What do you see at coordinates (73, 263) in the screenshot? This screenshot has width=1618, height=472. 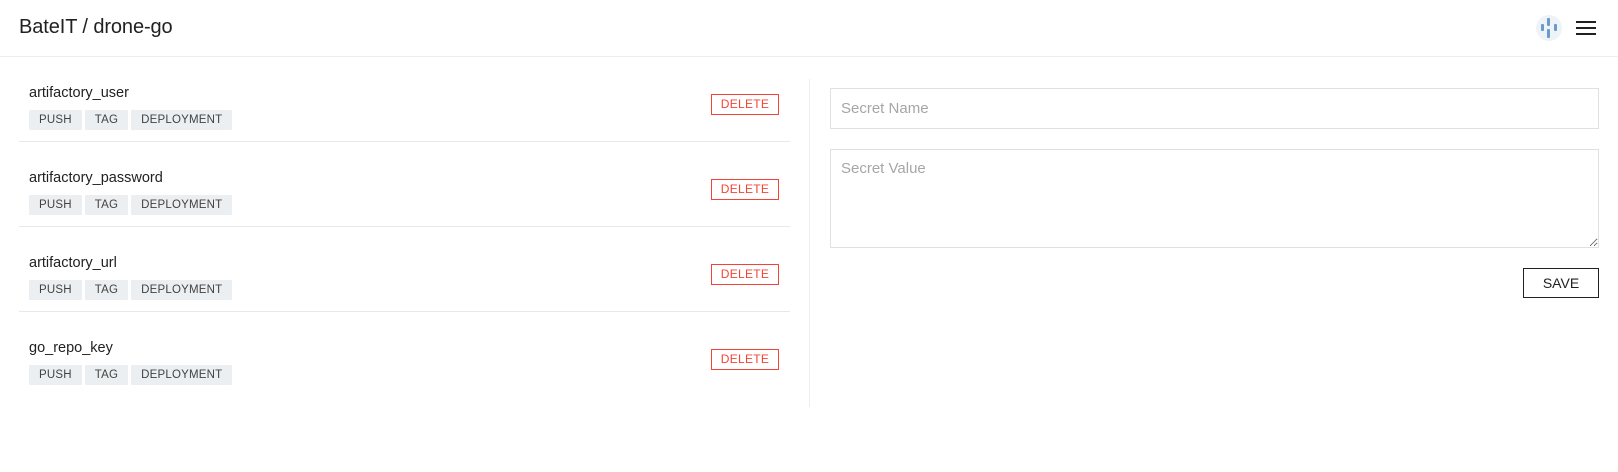 I see `secret-name: artifactory_url` at bounding box center [73, 263].